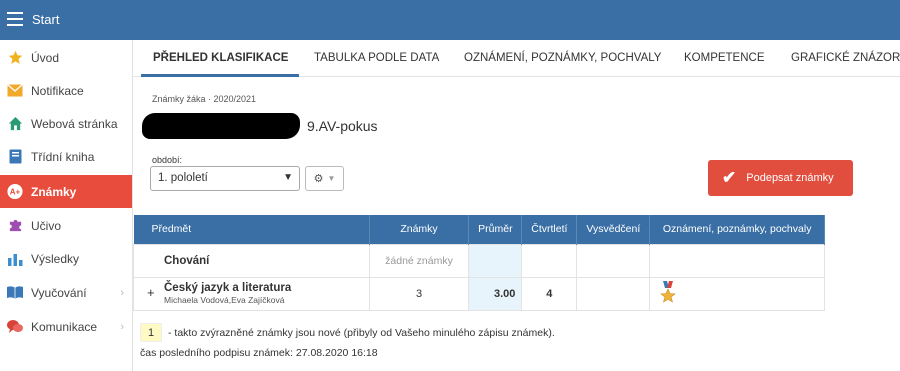 This screenshot has height=371, width=900. Describe the element at coordinates (45, 57) in the screenshot. I see `sidebar-item-label: Úvod` at that location.